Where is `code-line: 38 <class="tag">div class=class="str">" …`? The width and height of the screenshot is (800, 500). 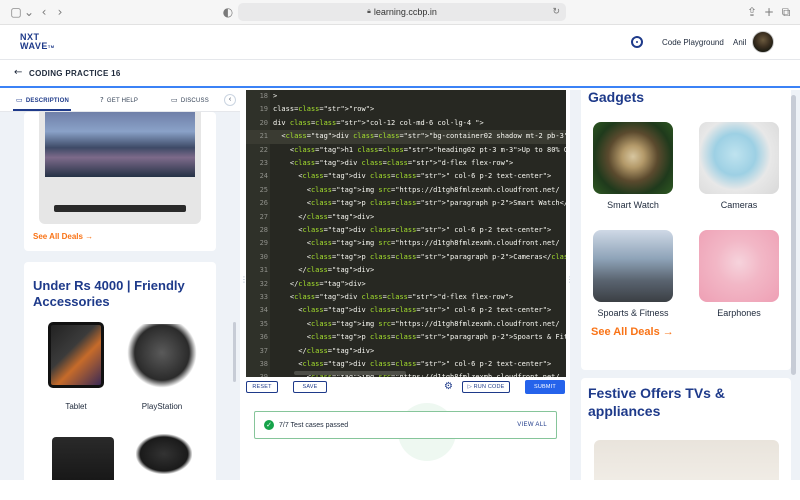 code-line: 38 <class="tag">div class=class="str">" … is located at coordinates (406, 364).